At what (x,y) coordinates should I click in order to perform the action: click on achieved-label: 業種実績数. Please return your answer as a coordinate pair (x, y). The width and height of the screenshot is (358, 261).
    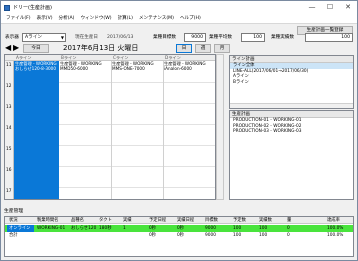
    Looking at the image, I should click on (282, 37).